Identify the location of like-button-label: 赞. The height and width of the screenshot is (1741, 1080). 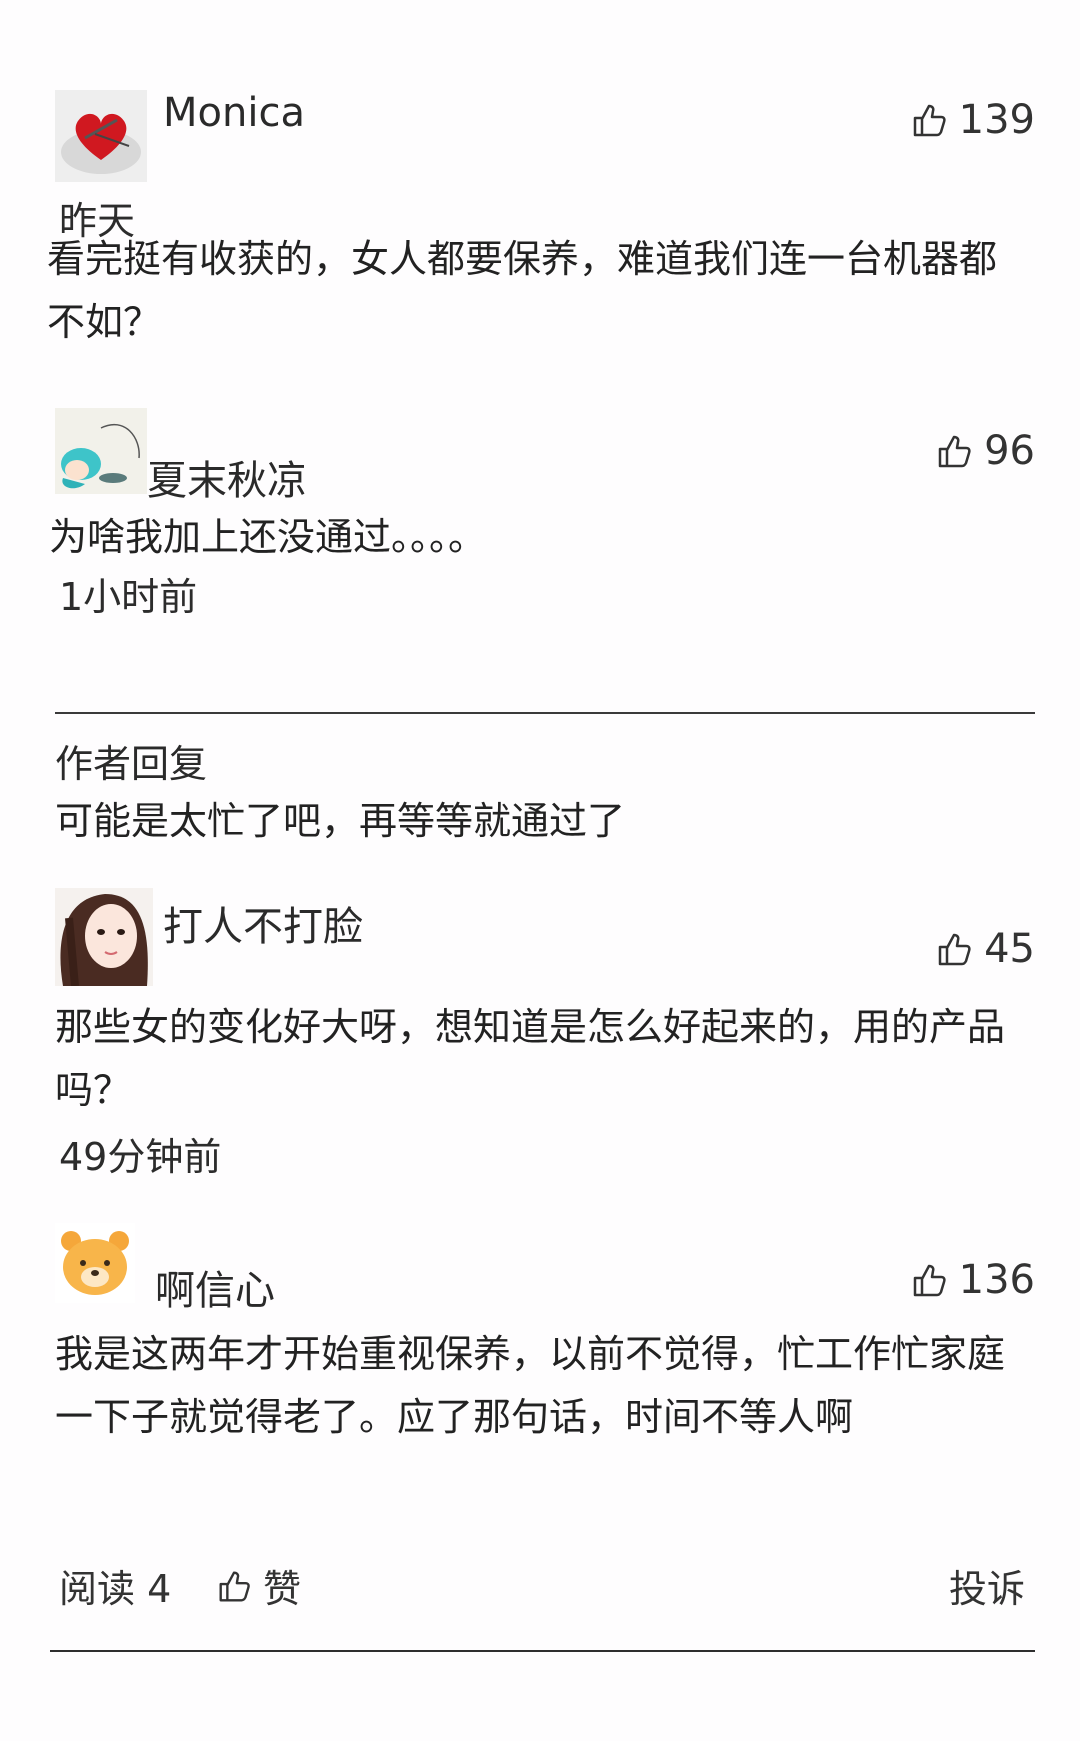
(282, 1589).